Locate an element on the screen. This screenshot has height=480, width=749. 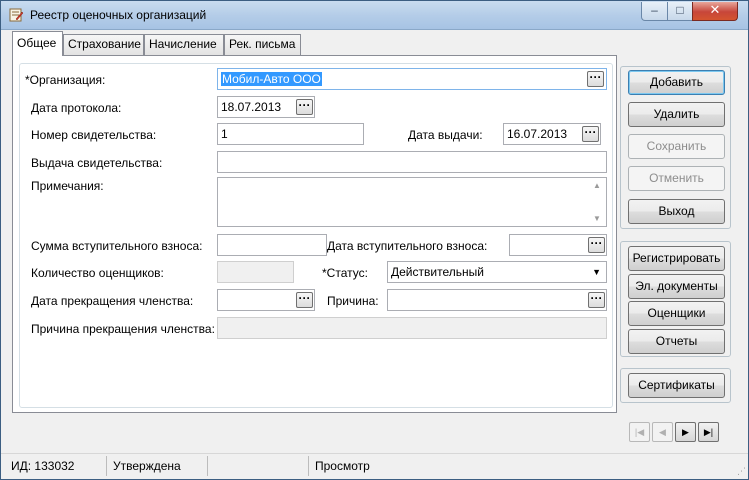
cancel-button: Отменить is located at coordinates (676, 178).